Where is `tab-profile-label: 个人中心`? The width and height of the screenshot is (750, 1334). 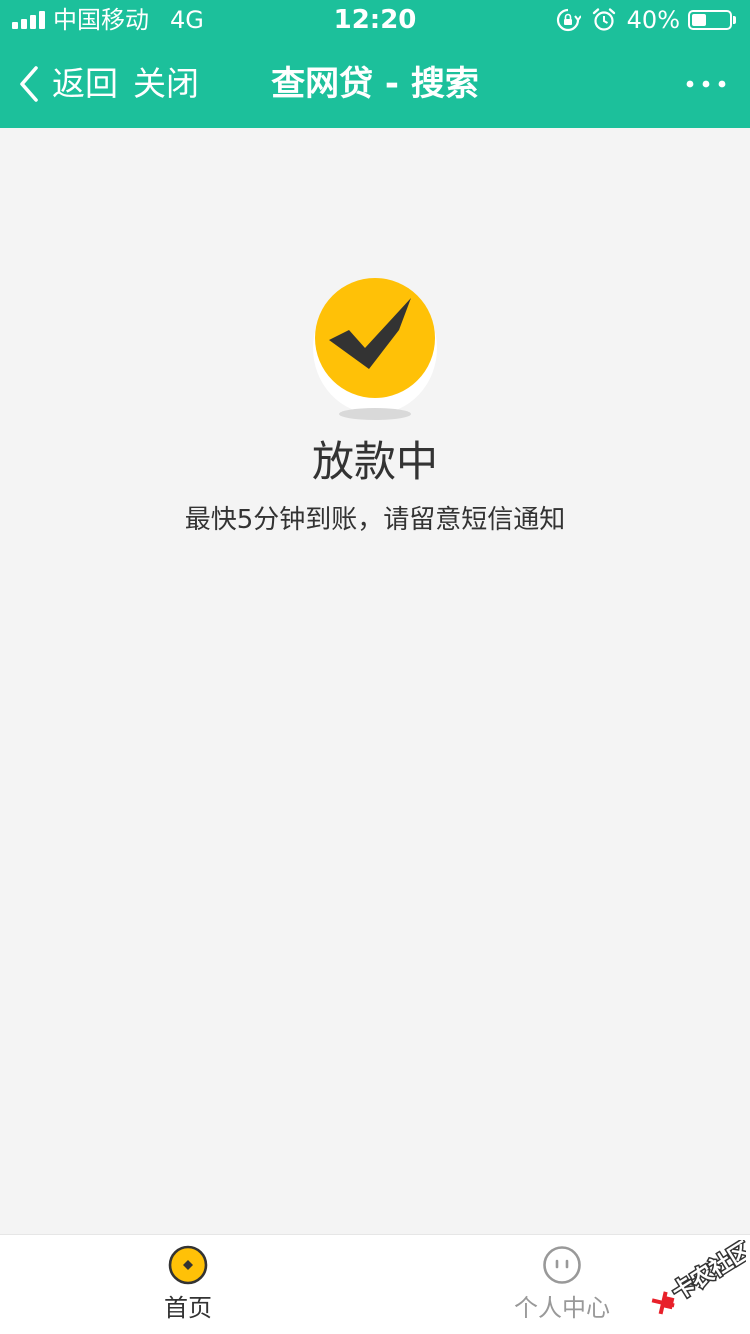 tab-profile-label: 个人中心 is located at coordinates (562, 1308).